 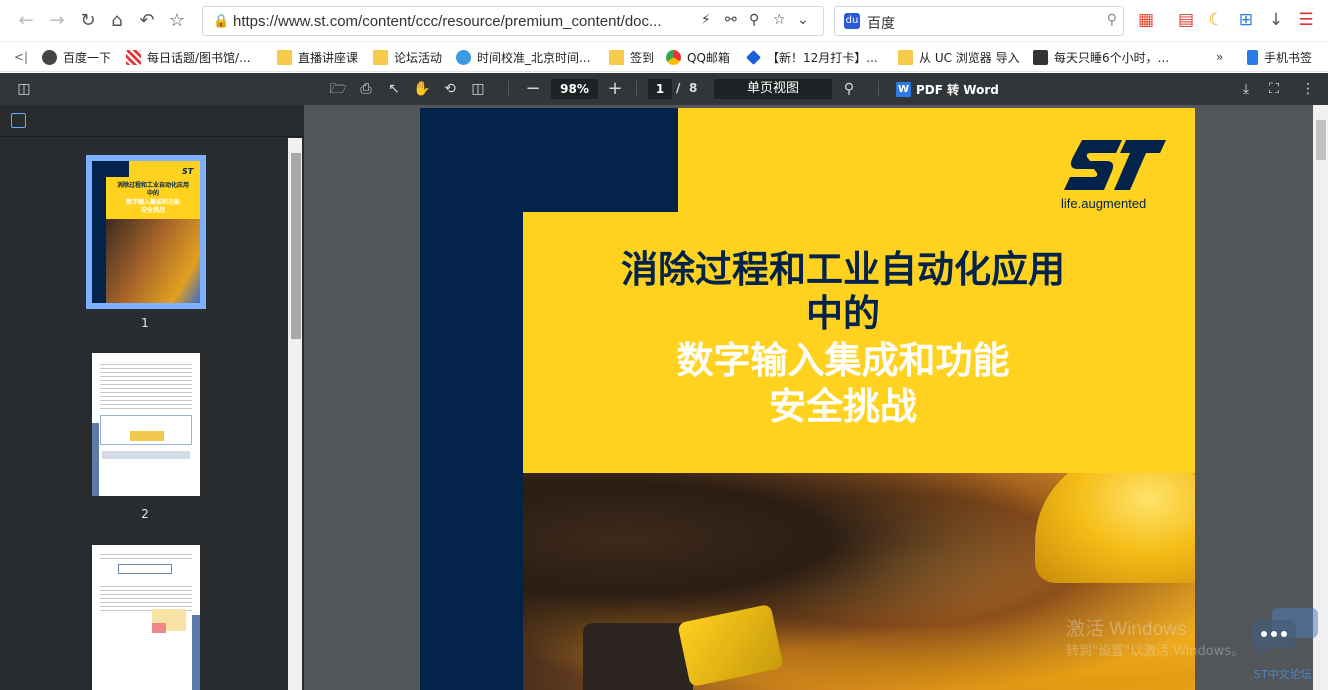 I want to click on fullscreen-icon: ⛶, so click(x=1274, y=89).